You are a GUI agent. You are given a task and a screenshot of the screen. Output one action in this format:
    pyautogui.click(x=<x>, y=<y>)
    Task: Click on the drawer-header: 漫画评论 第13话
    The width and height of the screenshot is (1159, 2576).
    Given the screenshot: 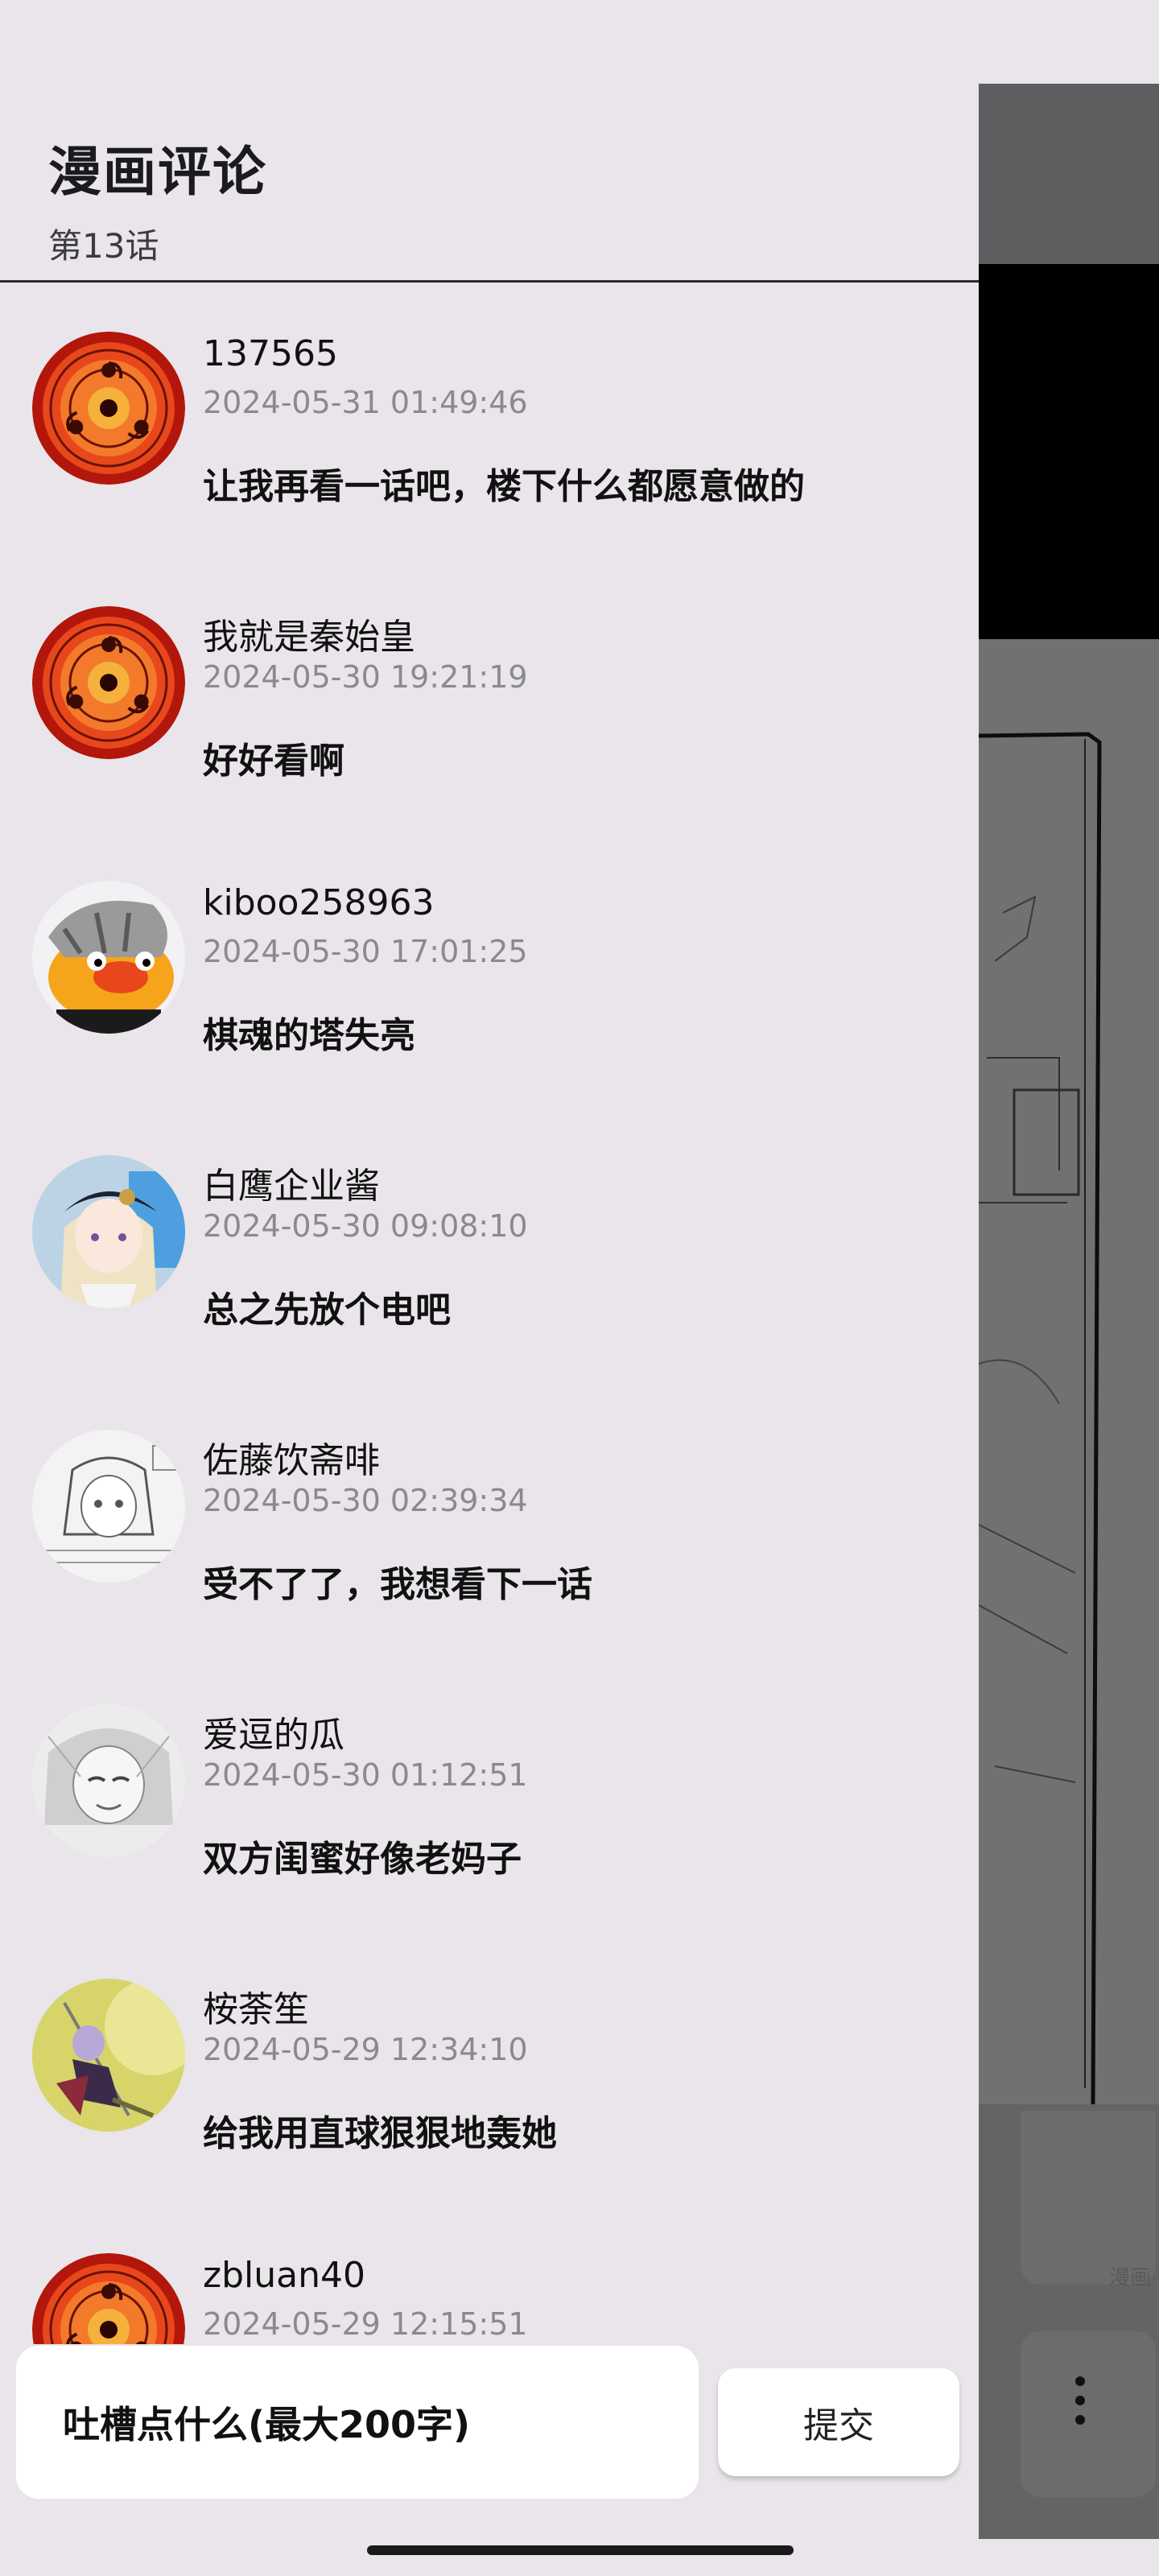 What is the action you would take?
    pyautogui.click(x=157, y=198)
    